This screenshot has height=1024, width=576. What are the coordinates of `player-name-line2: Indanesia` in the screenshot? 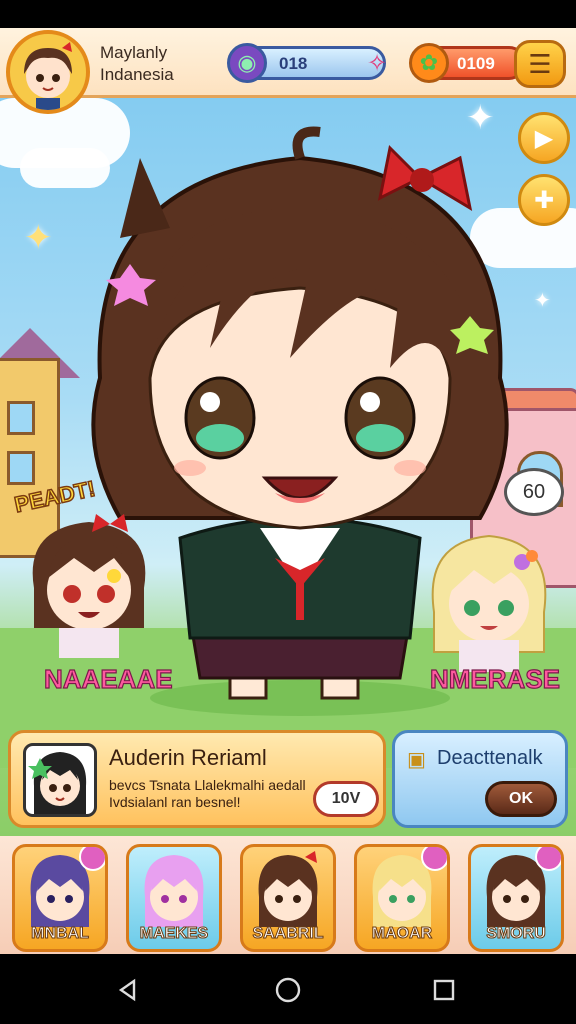 It's located at (137, 74).